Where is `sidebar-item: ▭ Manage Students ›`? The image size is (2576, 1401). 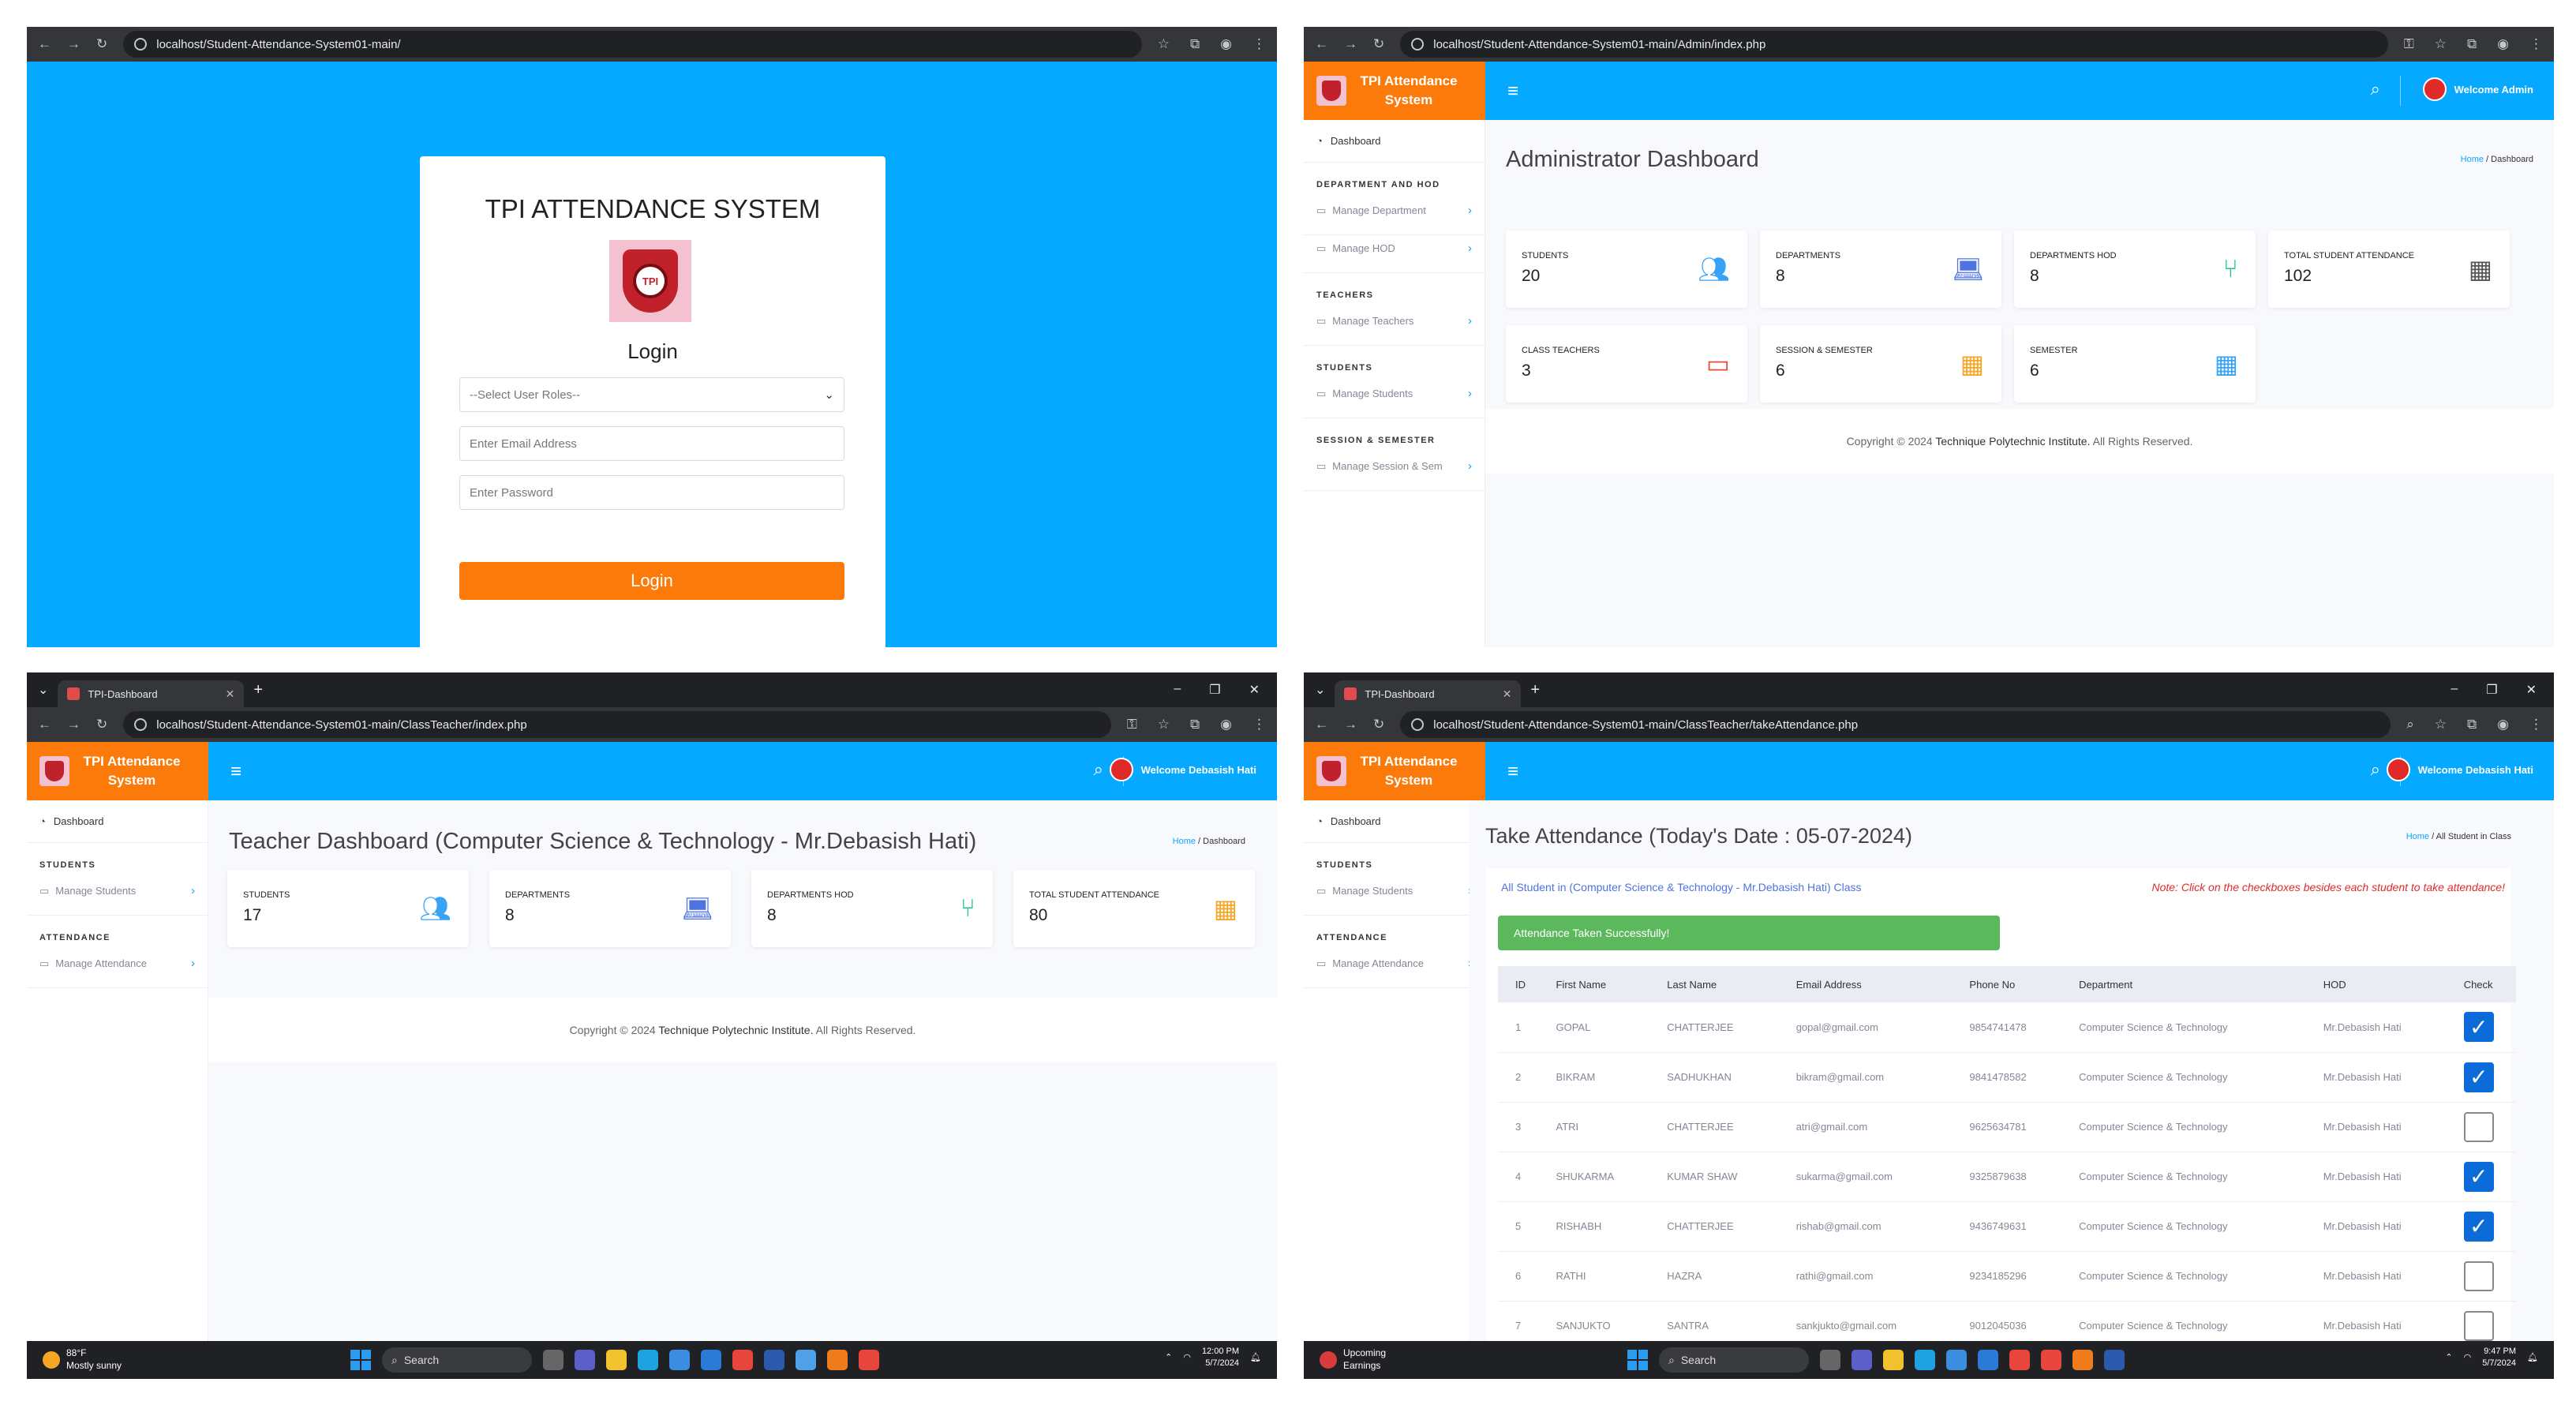
sidebar-item: ▭ Manage Students › is located at coordinates (117, 897).